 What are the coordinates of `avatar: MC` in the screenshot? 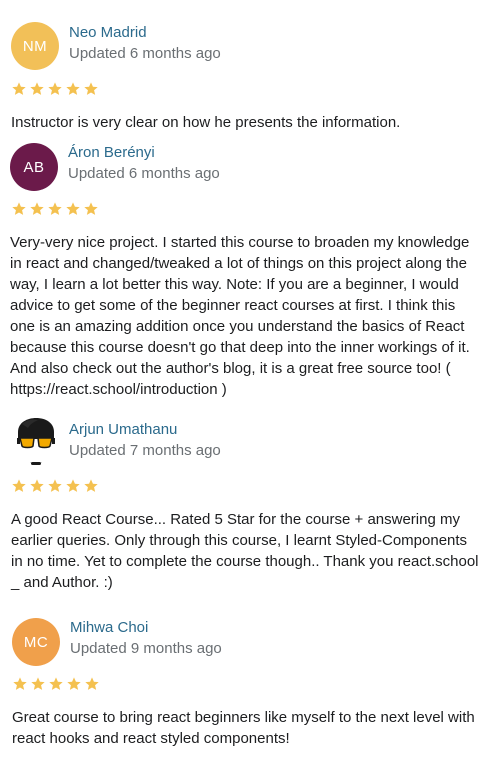 It's located at (36, 642).